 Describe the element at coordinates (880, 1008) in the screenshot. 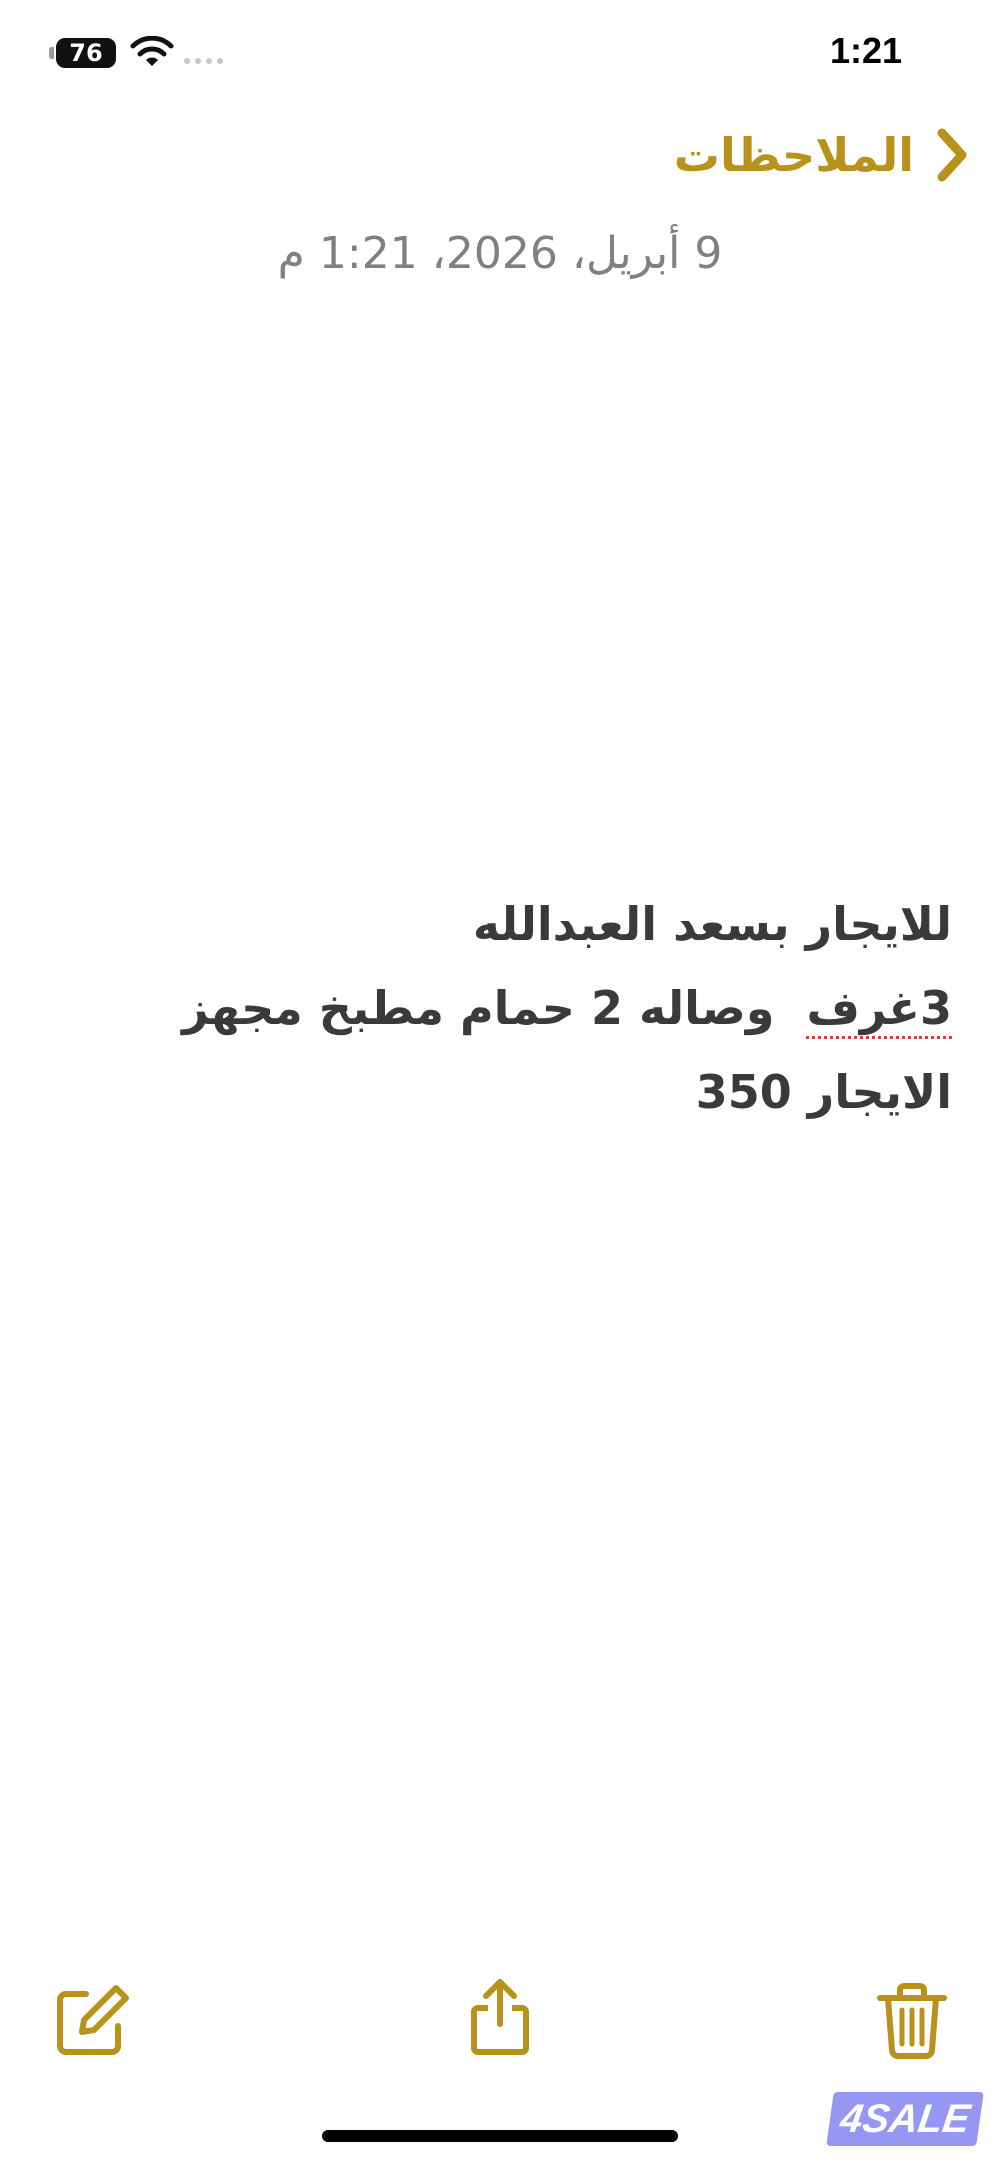

I see `misspelled-word: 3غرف` at that location.